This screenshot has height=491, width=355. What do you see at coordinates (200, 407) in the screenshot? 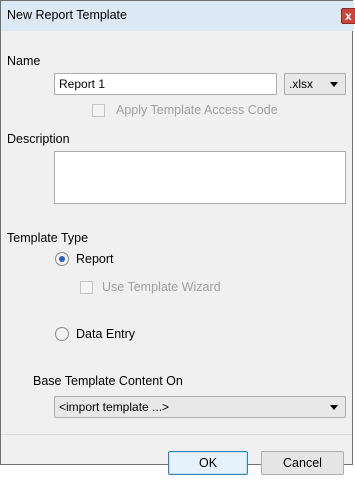
I see `base-template-dropdown: <import template ...>` at bounding box center [200, 407].